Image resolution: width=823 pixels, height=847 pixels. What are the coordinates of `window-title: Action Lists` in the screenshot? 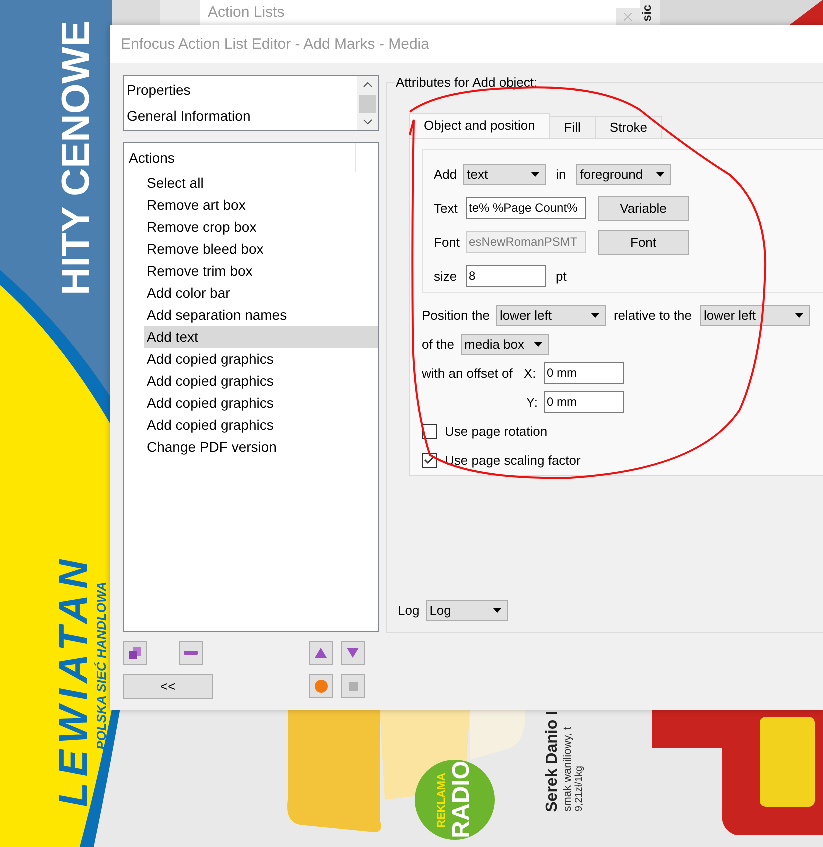 It's located at (246, 12).